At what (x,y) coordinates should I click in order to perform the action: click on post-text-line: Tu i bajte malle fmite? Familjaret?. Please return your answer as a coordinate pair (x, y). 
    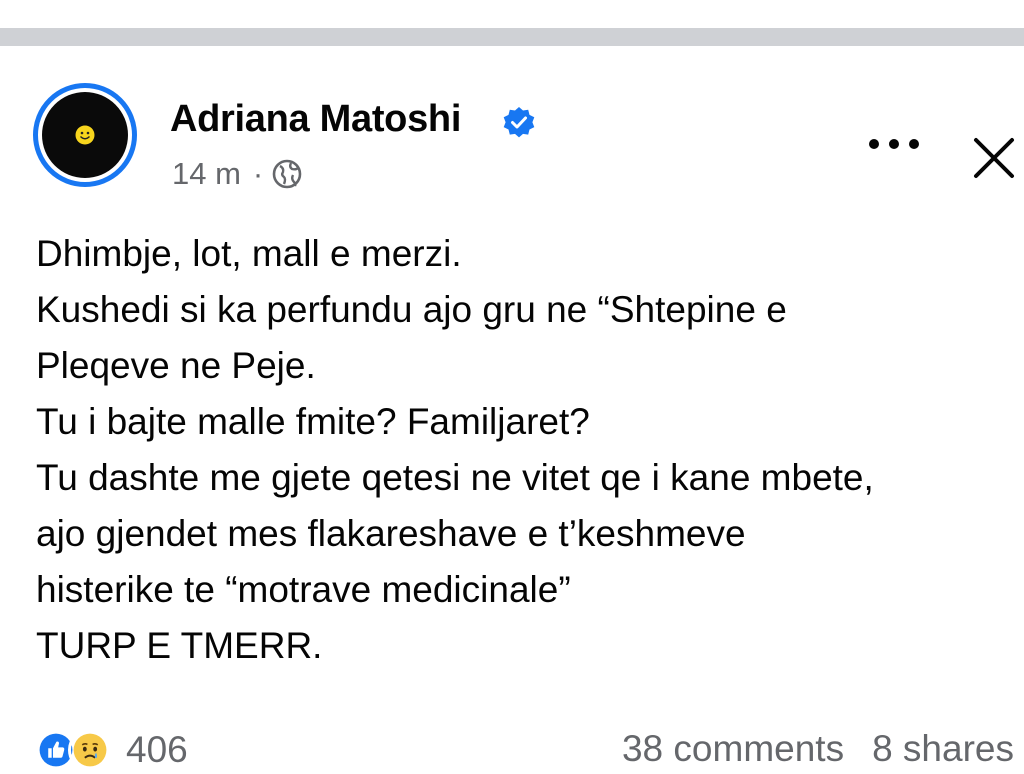
    Looking at the image, I should click on (313, 421).